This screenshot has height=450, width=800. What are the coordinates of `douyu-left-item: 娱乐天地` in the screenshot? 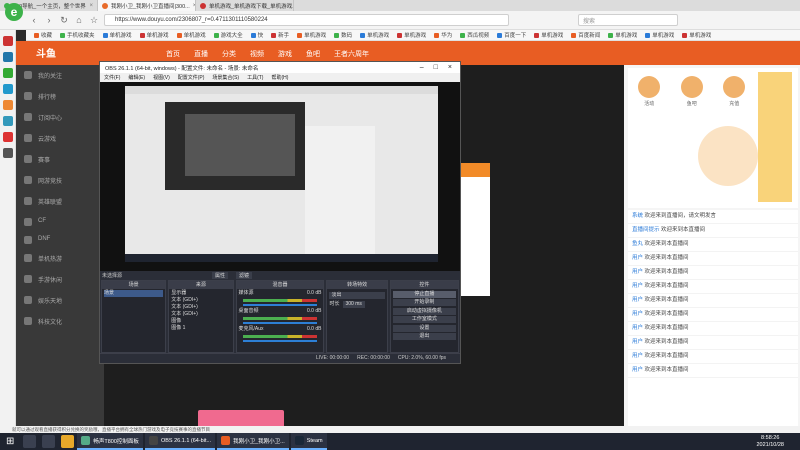 It's located at (60, 300).